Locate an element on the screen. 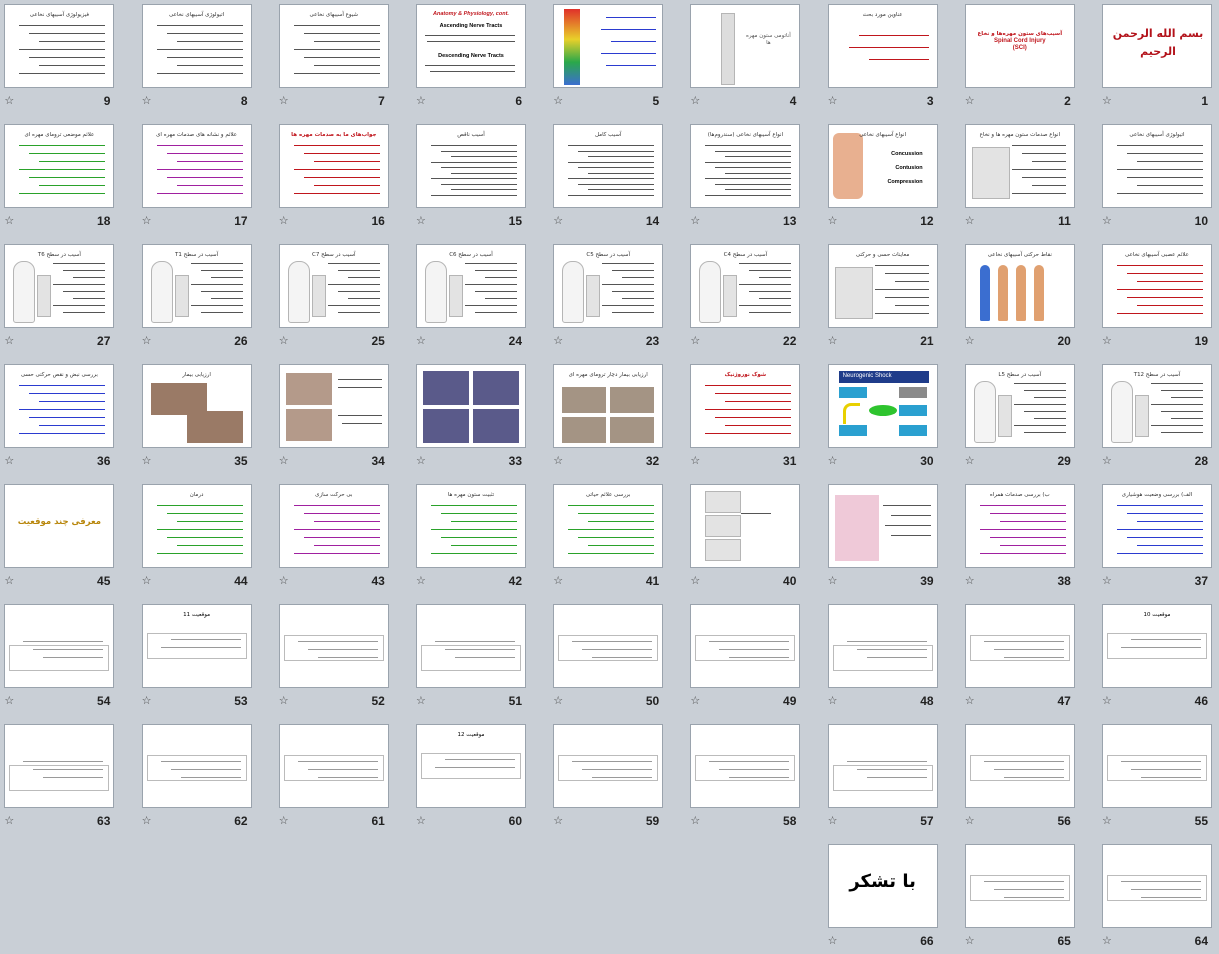 This screenshot has height=954, width=1219. slide-preview: آسیب در سطح T1 is located at coordinates (196, 286).